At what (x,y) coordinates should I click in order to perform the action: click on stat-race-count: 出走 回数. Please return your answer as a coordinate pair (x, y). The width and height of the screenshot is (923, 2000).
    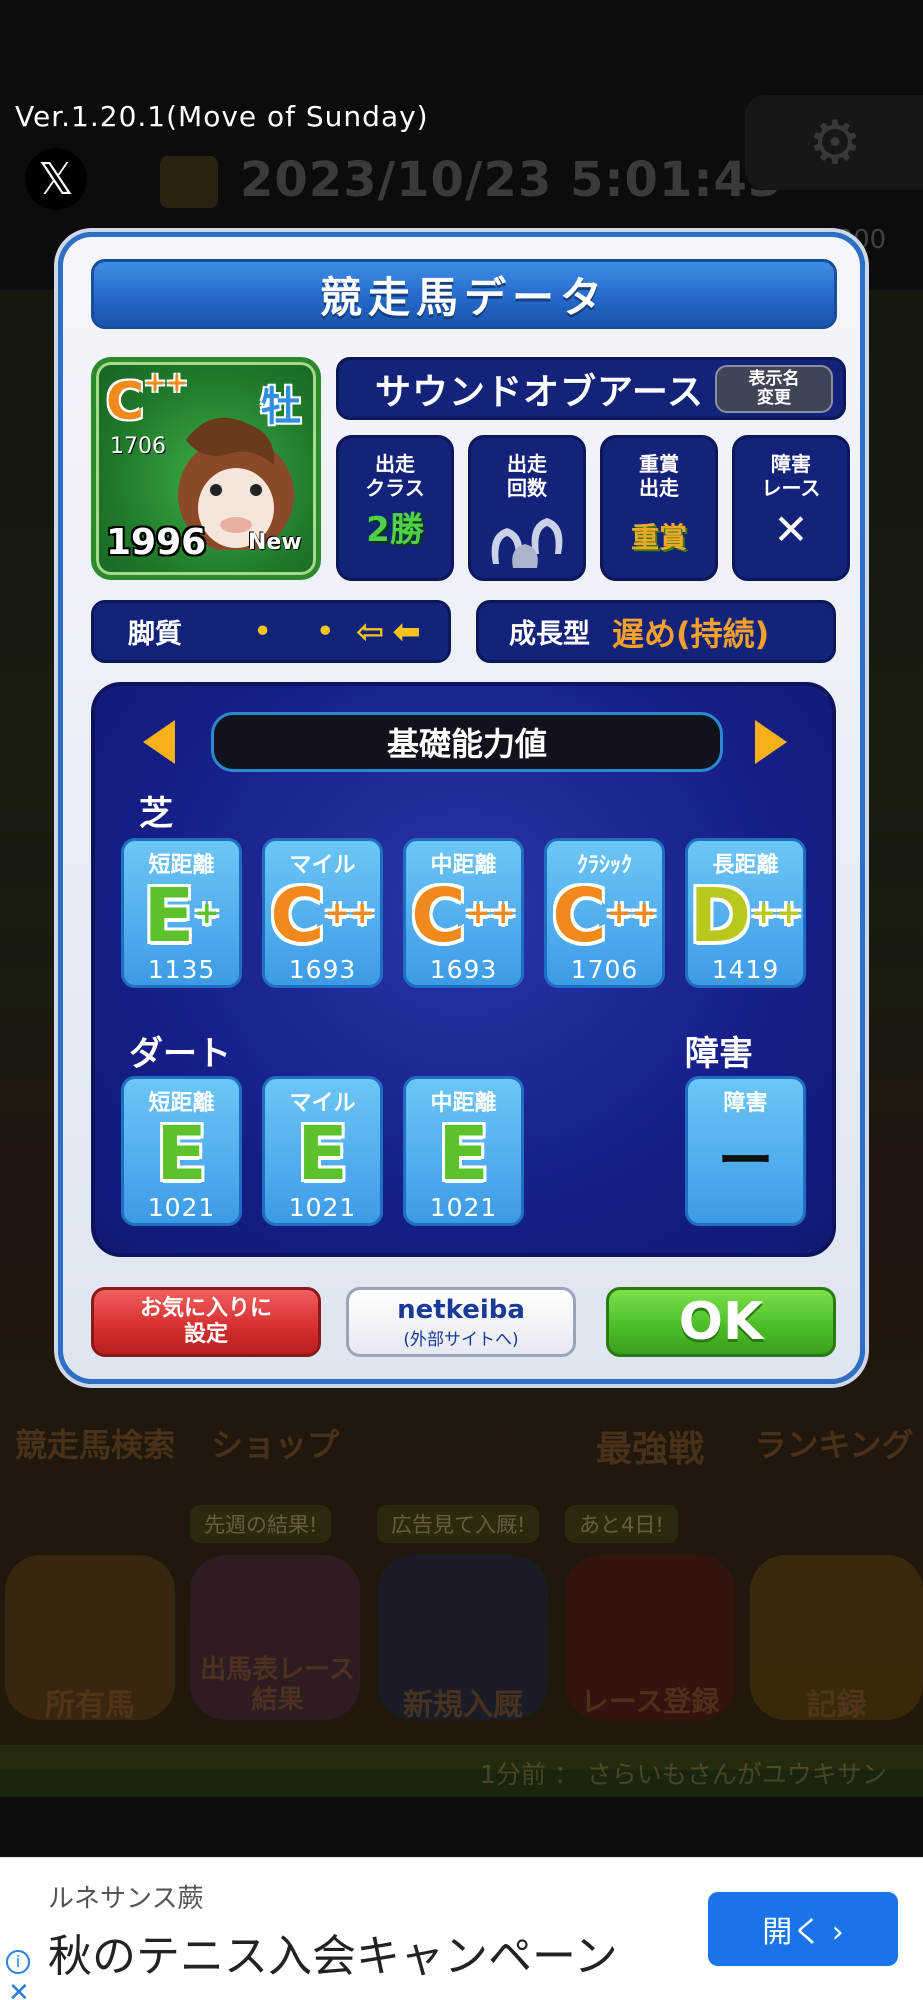
    Looking at the image, I should click on (527, 508).